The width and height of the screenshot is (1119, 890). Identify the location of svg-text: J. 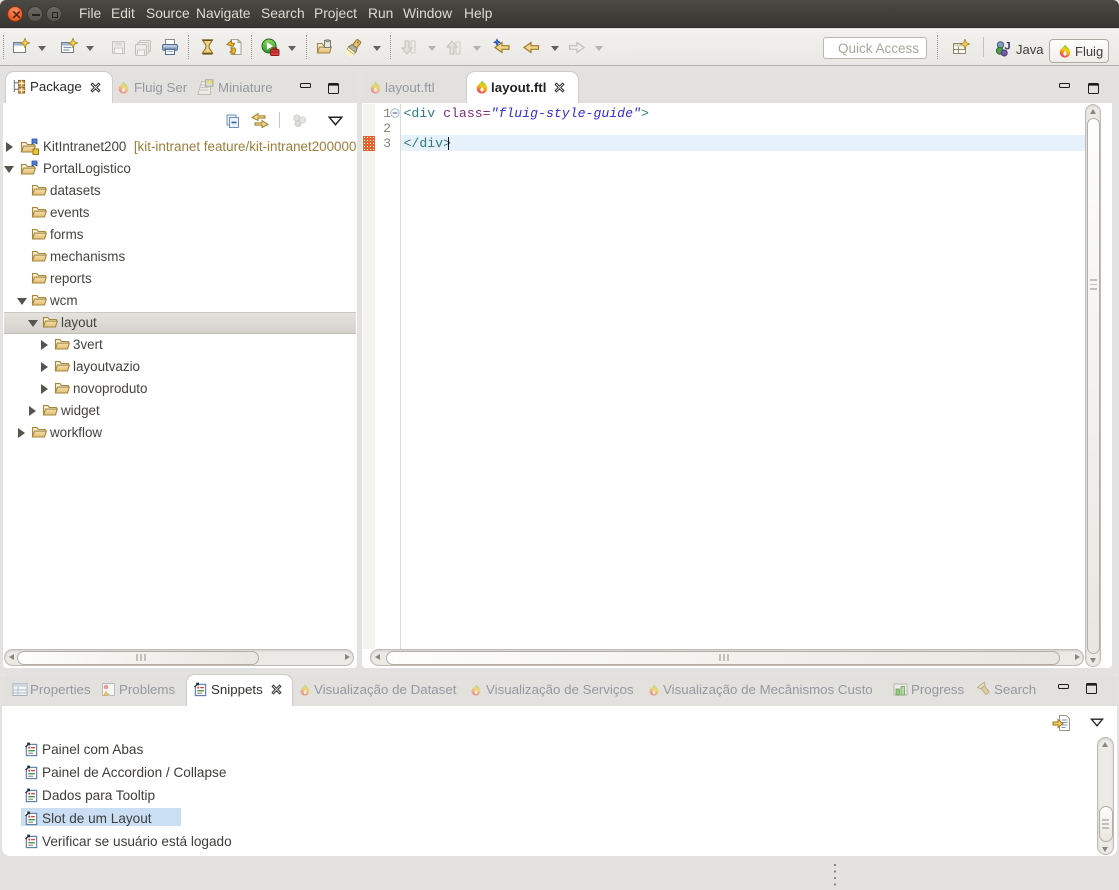
(1008, 47).